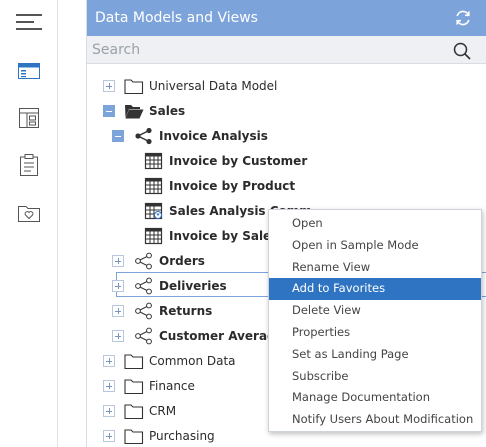 The height and width of the screenshot is (447, 486). Describe the element at coordinates (286, 111) in the screenshot. I see `tree-item-sales: Sales` at that location.